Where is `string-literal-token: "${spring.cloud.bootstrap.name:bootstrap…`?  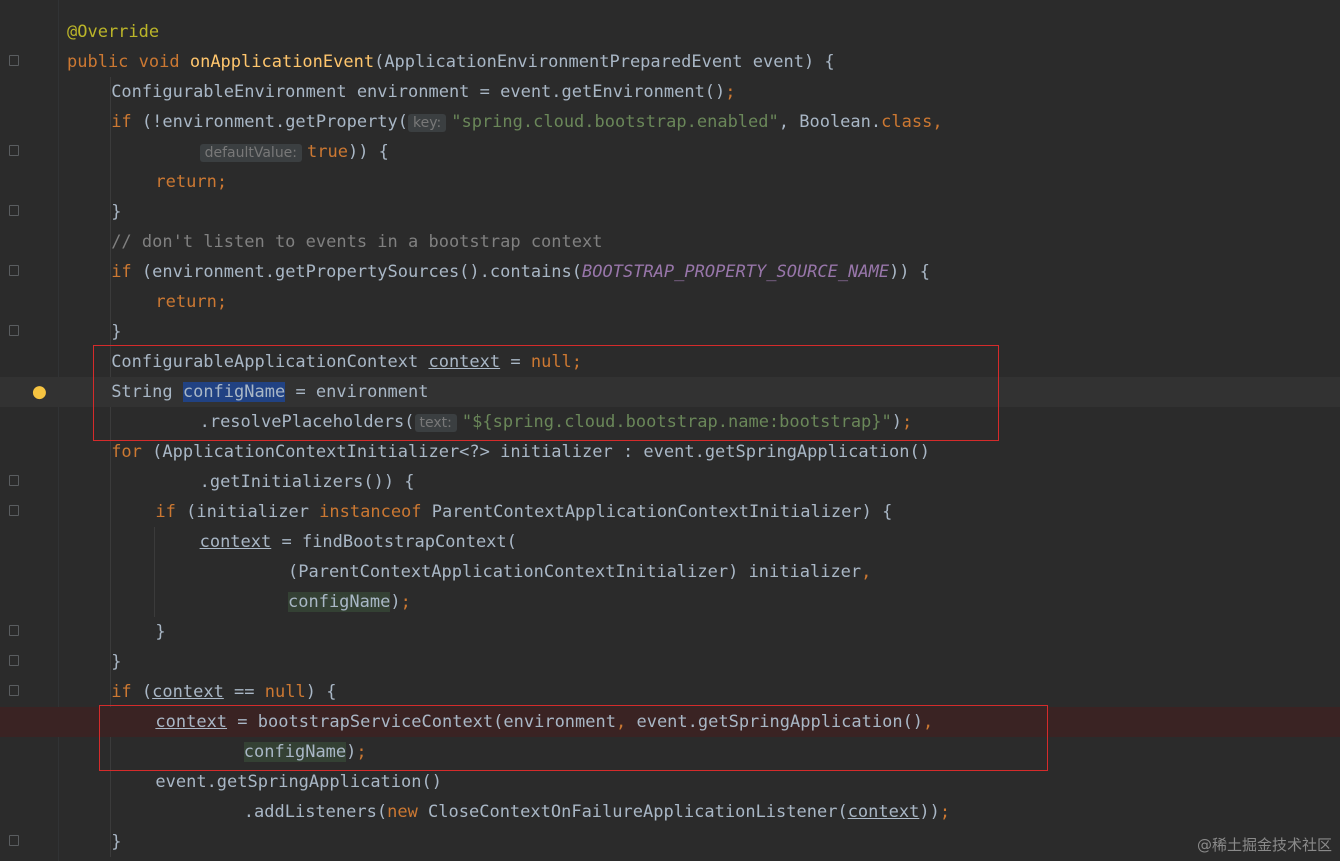
string-literal-token: "${spring.cloud.bootstrap.name:bootstrap… is located at coordinates (677, 422).